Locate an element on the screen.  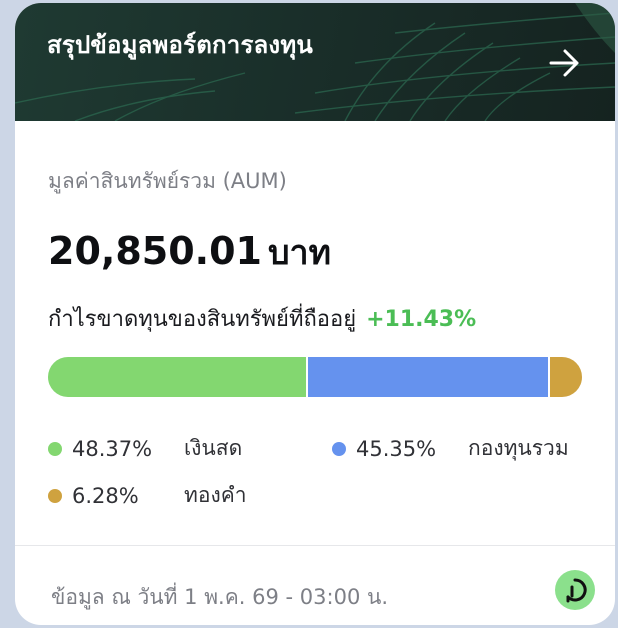
allocation-segment-cash is located at coordinates (177, 377).